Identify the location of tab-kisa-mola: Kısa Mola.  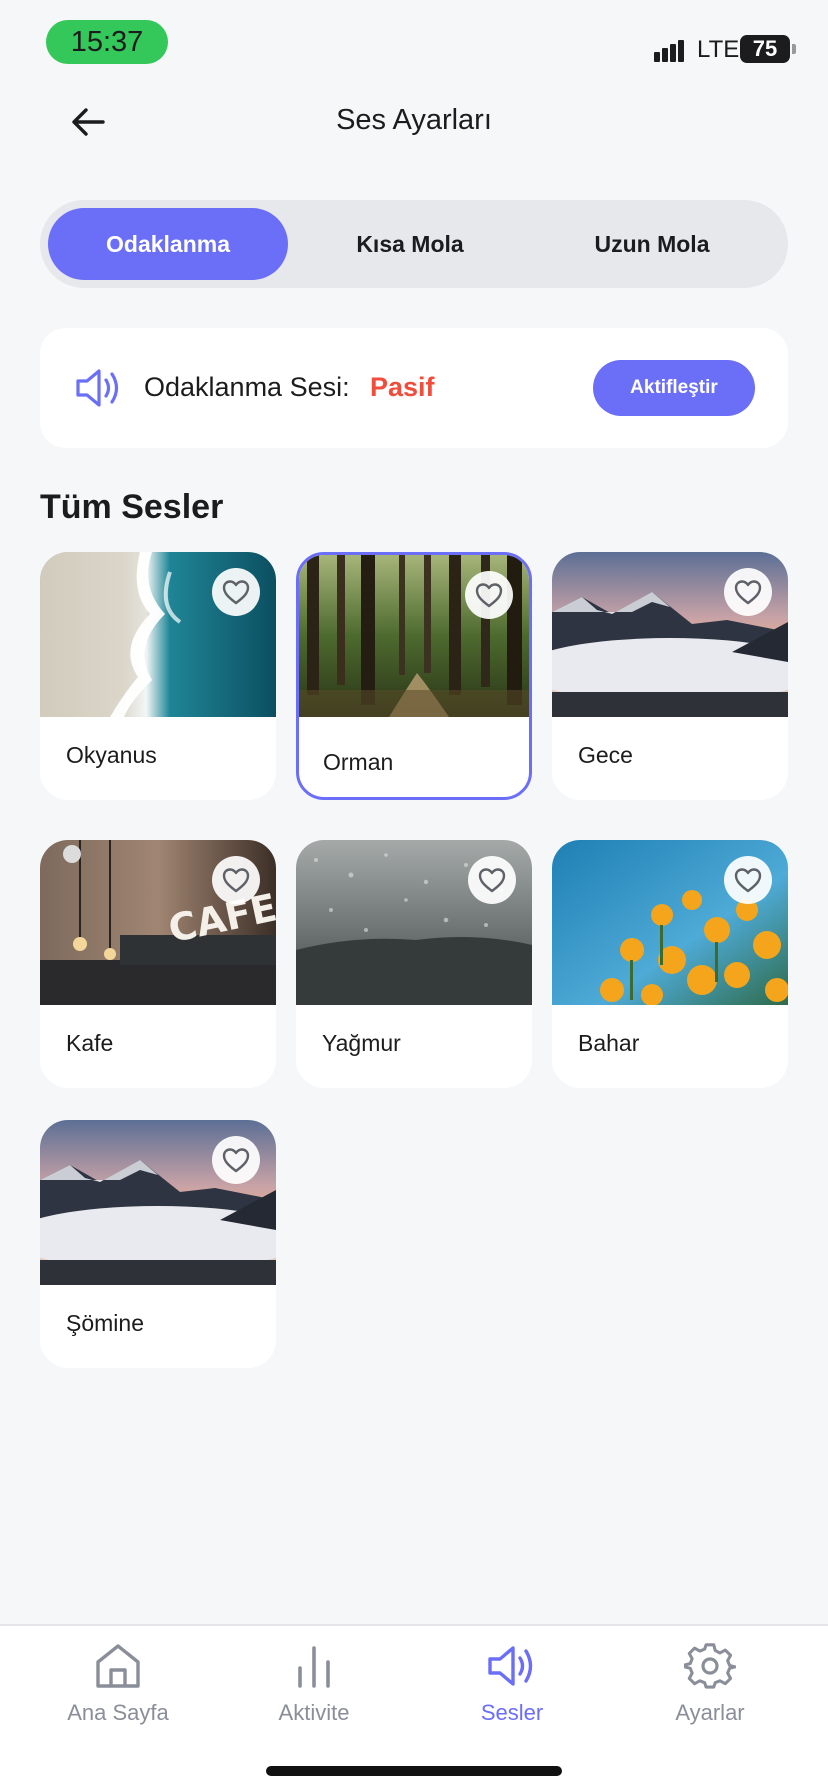
(410, 244).